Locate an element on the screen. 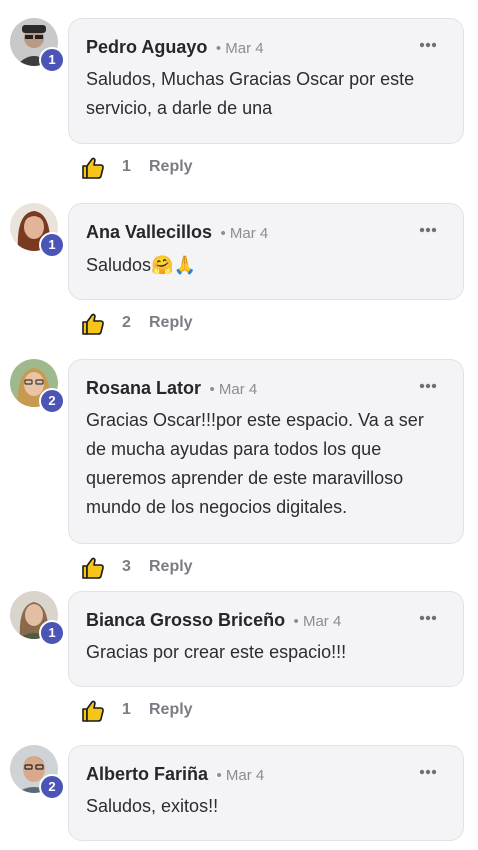  author-name: Alberto Fariña is located at coordinates (147, 774).